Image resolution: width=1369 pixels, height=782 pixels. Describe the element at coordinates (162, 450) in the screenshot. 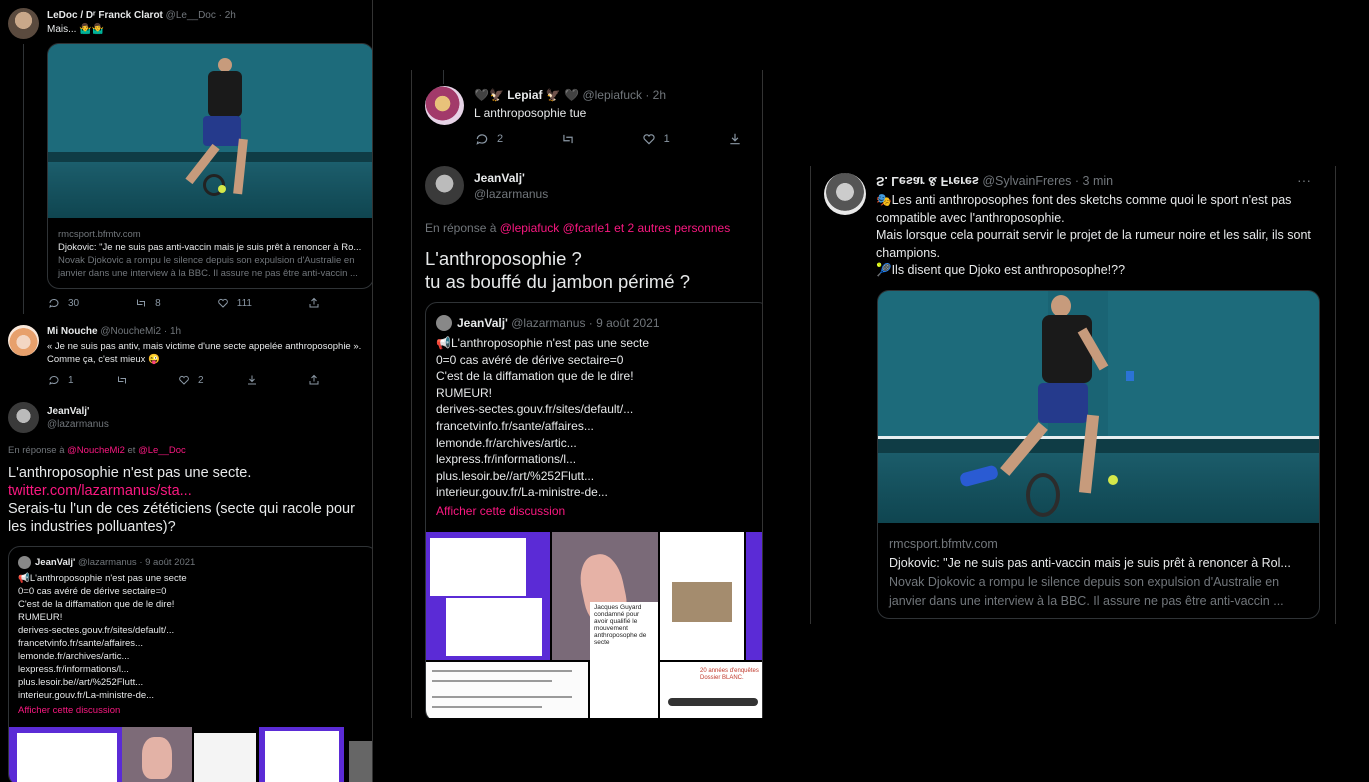

I see `reply-user-link: @Le__Doc` at that location.